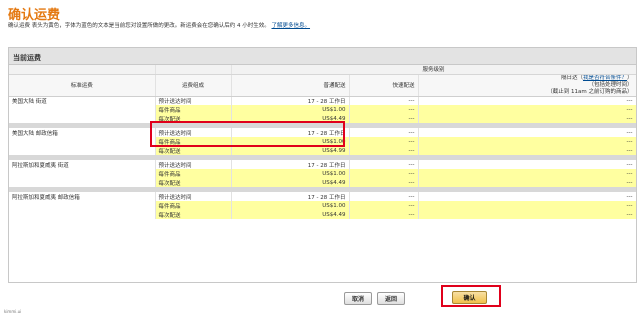  Describe the element at coordinates (82, 196) in the screenshot. I see `region-cell: 阿拉斯加和夏威夷 邮政信箱` at that location.